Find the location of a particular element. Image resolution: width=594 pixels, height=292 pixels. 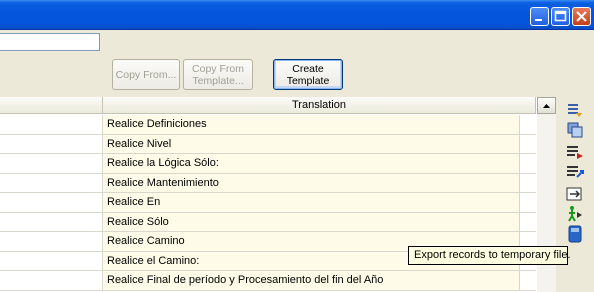

translation-cell: Realice En is located at coordinates (311, 202).